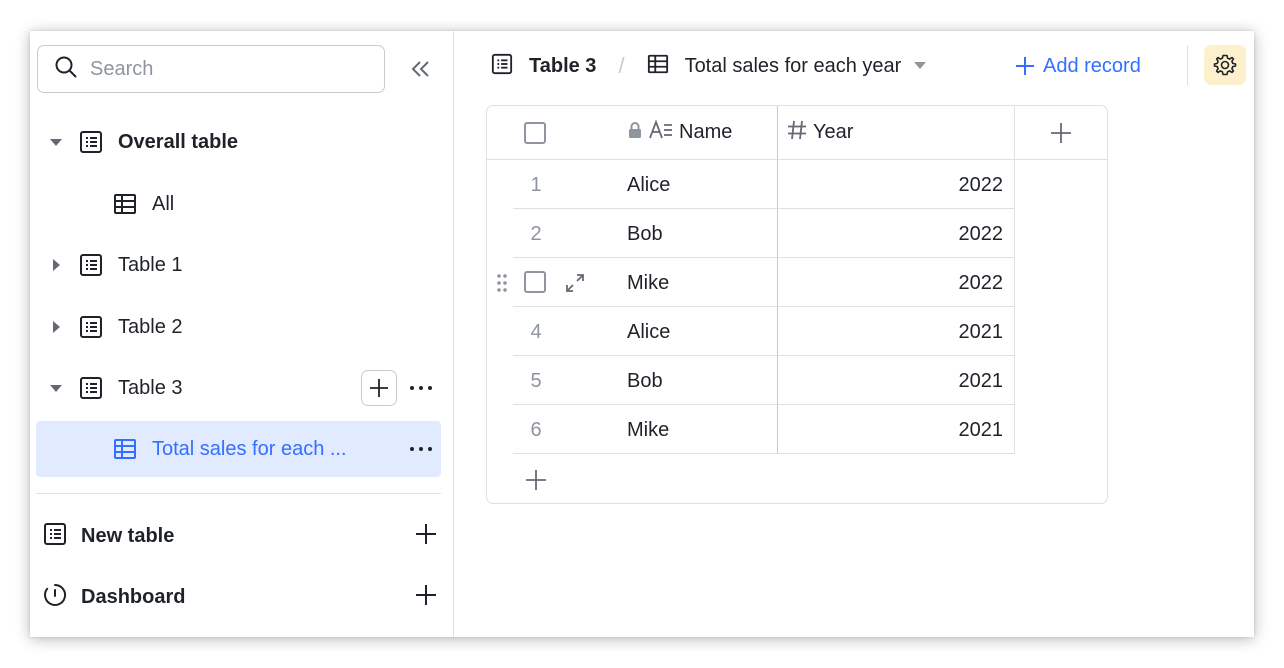 Image resolution: width=1284 pixels, height=668 pixels. I want to click on sidebar-item-table-2: Table 2, so click(238, 327).